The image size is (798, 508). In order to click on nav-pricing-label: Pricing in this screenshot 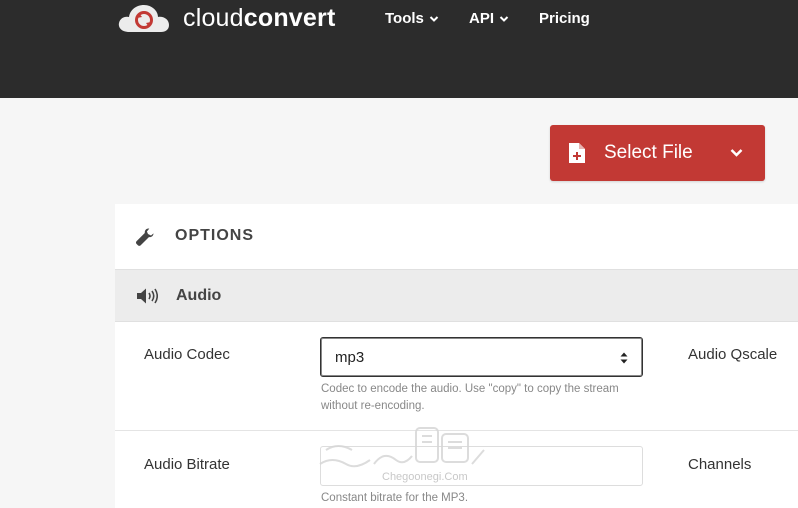, I will do `click(564, 18)`.